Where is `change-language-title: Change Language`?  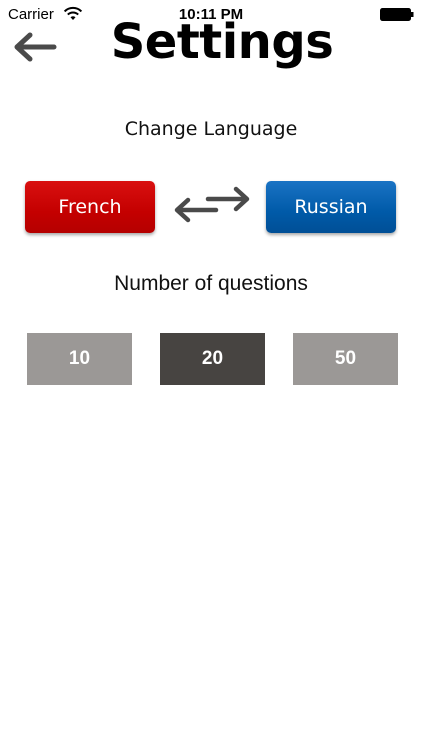 change-language-title: Change Language is located at coordinates (211, 129).